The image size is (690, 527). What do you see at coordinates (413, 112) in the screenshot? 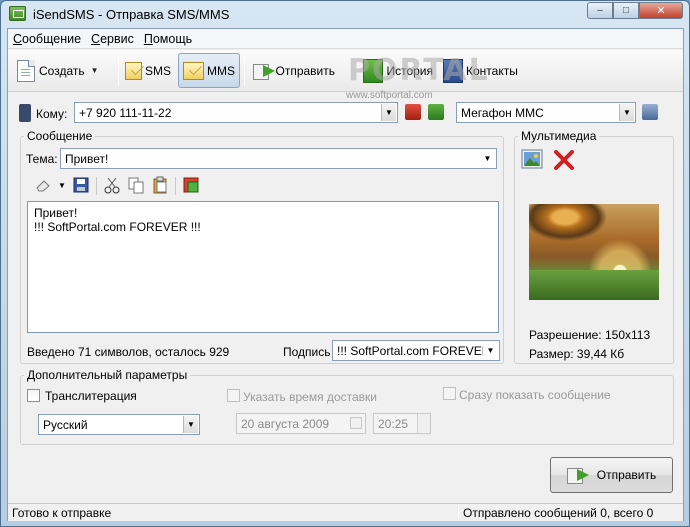
I see `contact-pick-icon` at bounding box center [413, 112].